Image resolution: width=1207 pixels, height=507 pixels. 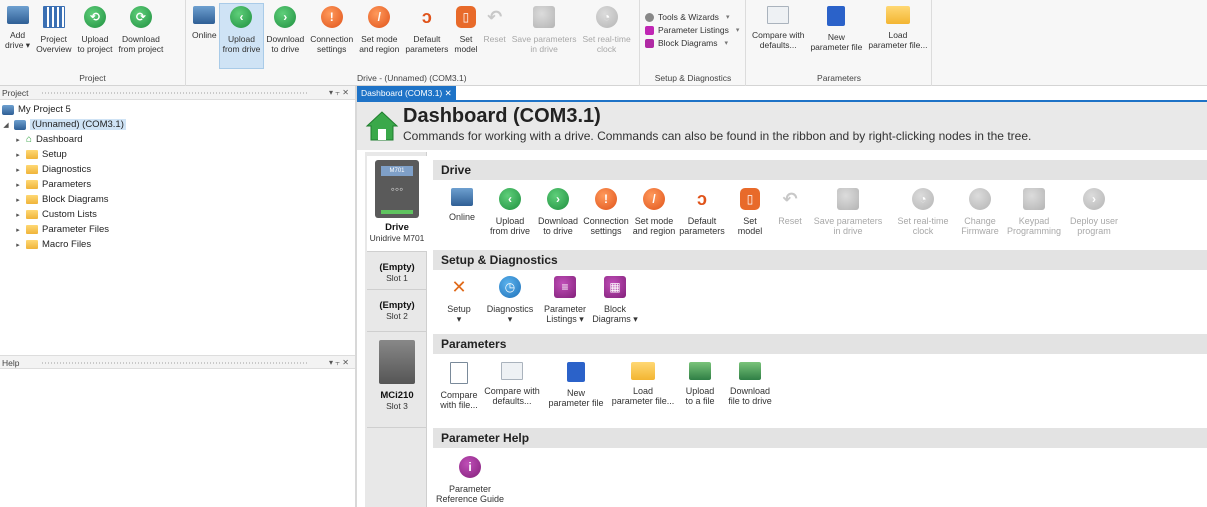 I want to click on collapse-icon: ◢, so click(x=6, y=125).